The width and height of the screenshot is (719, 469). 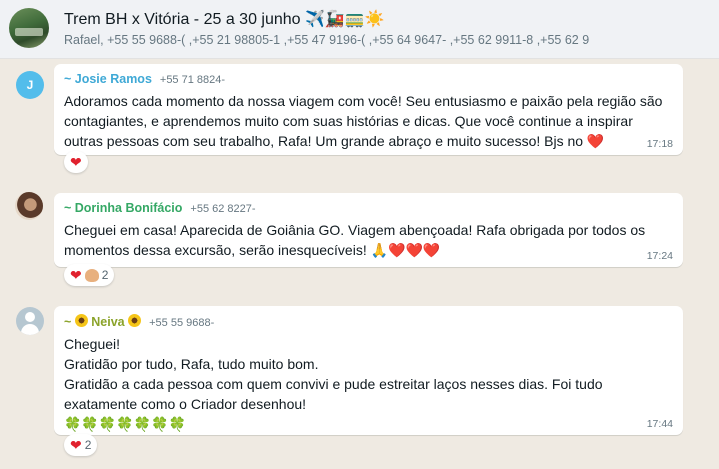 I want to click on group-title: Trem BH x Vitória - 25 a 30 junho ✈️🚂🚃☀️, so click(x=224, y=19).